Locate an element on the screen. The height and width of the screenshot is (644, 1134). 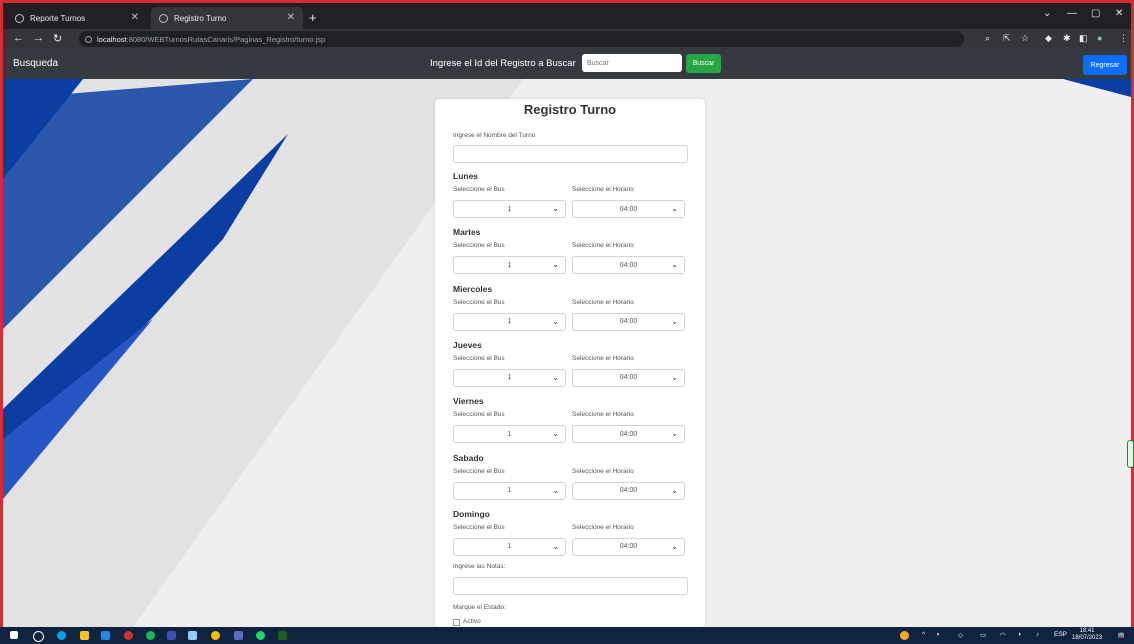
volume-icon: ◖ is located at coordinates (938, 634).